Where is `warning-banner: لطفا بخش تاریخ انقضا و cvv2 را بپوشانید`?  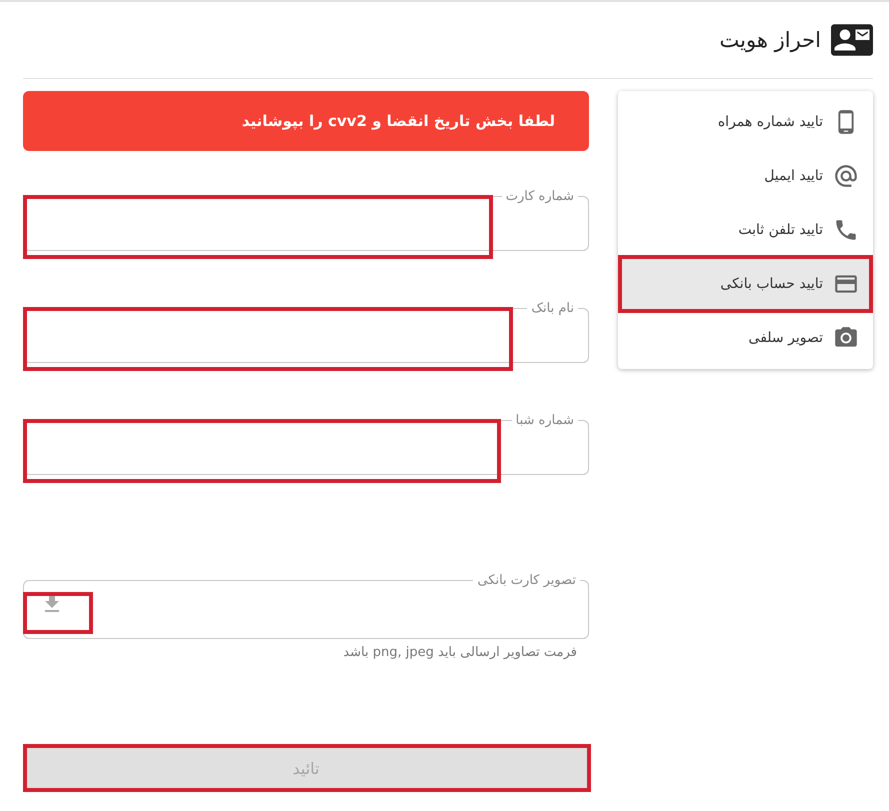
warning-banner: لطفا بخش تاریخ انقضا و cvv2 را بپوشانید is located at coordinates (306, 121).